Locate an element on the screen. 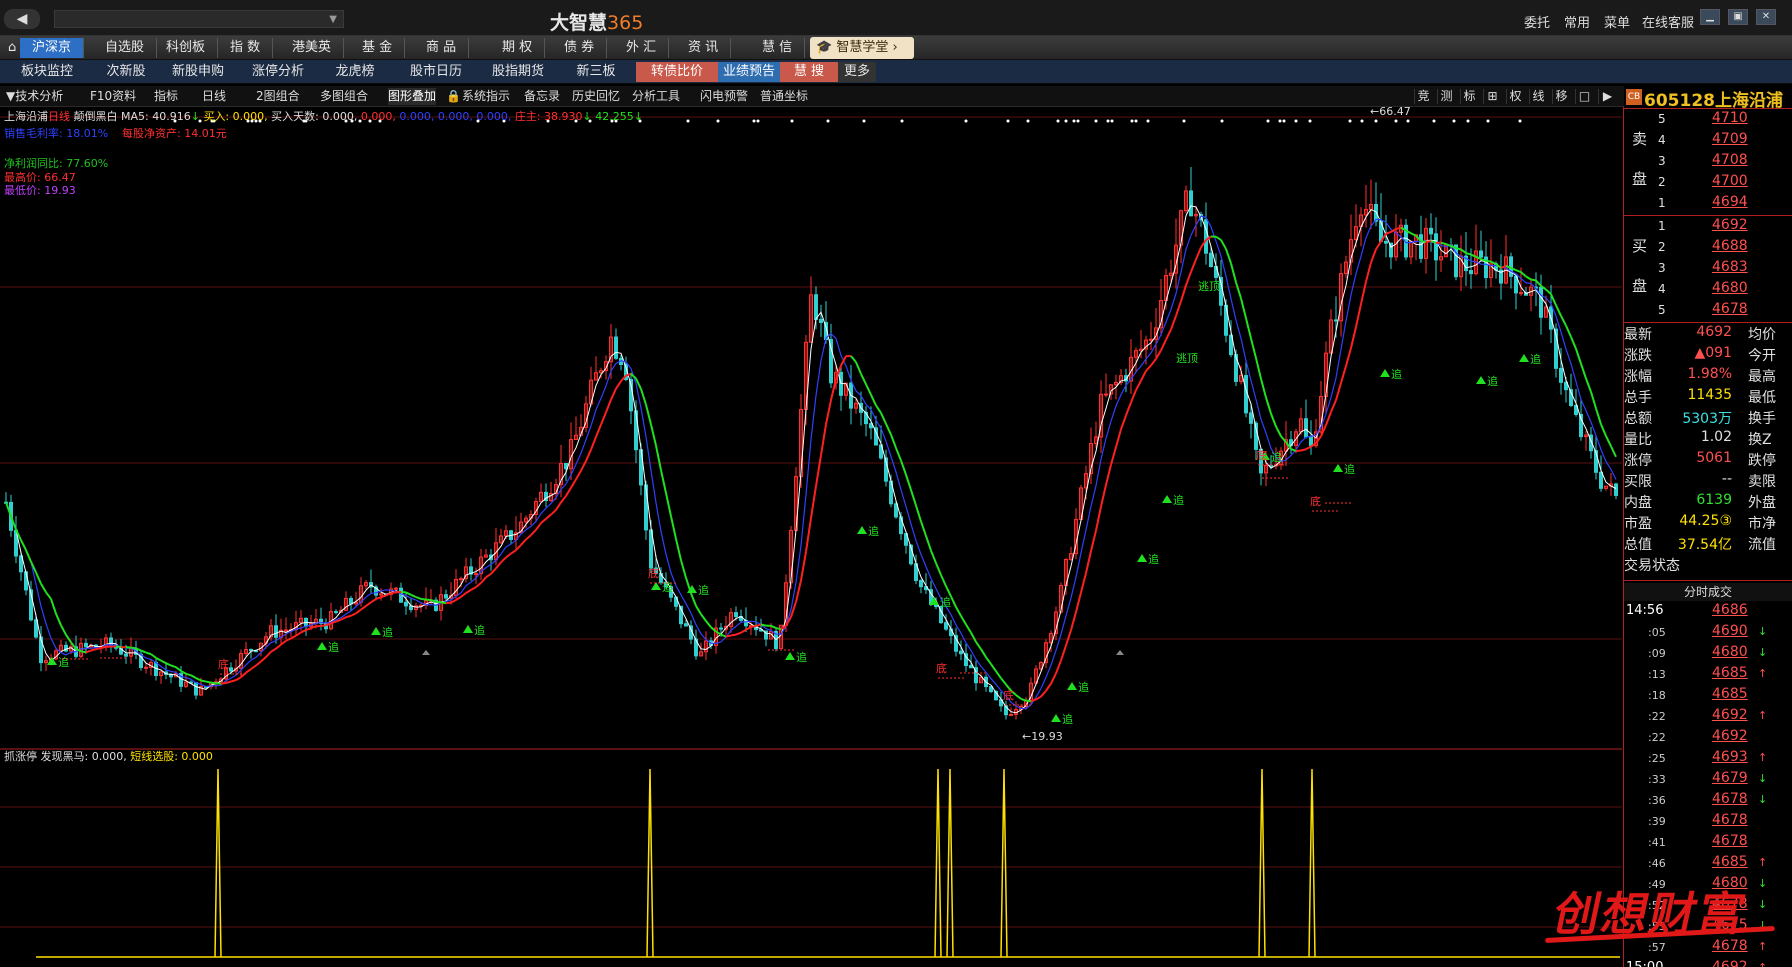 The width and height of the screenshot is (1792, 967). buy-level-row: 1 4692 is located at coordinates (1708, 227).